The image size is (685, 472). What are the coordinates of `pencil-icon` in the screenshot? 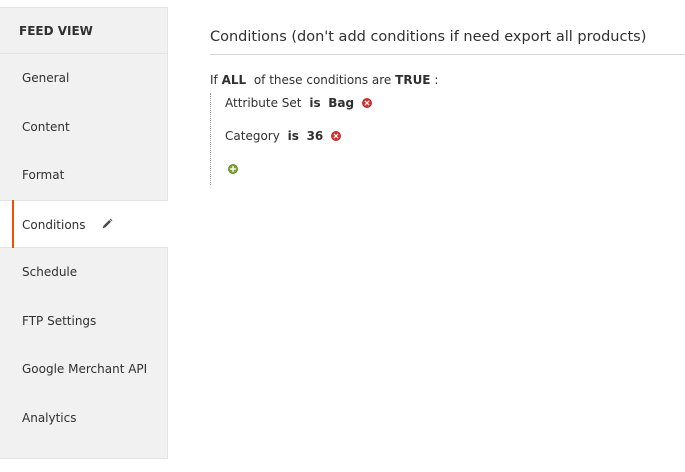 It's located at (107, 223).